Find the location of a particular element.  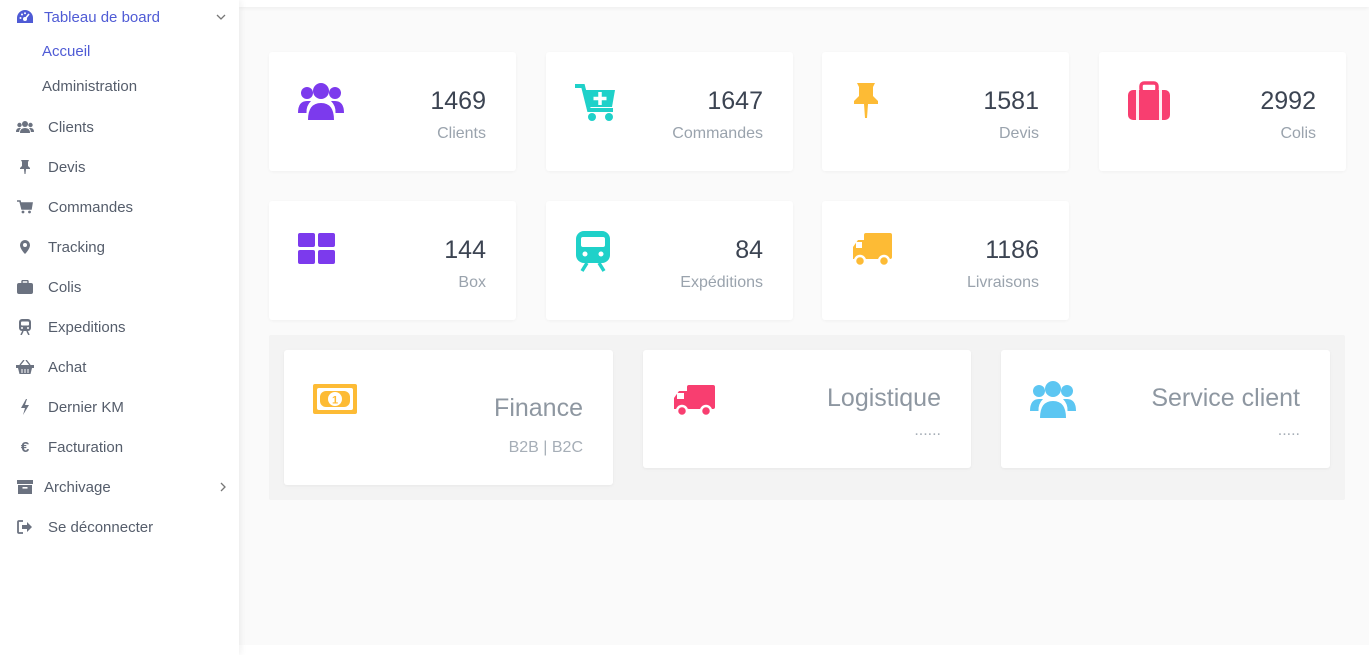

department-card-finance: 1 Finance B2B | B2C is located at coordinates (448, 417).